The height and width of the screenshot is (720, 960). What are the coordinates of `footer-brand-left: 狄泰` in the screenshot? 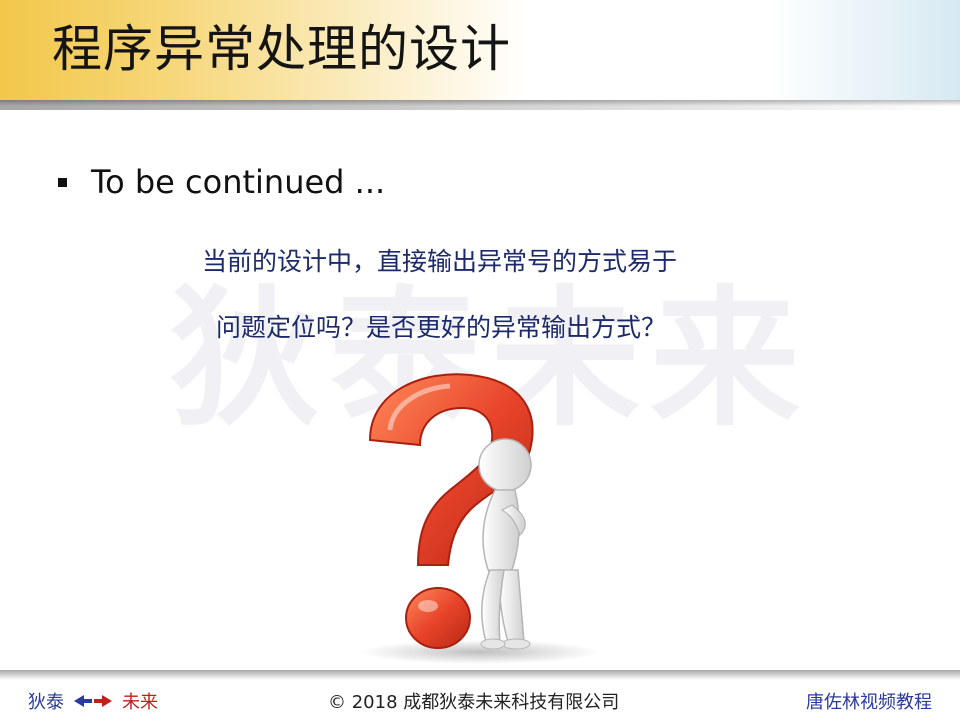 It's located at (46, 702).